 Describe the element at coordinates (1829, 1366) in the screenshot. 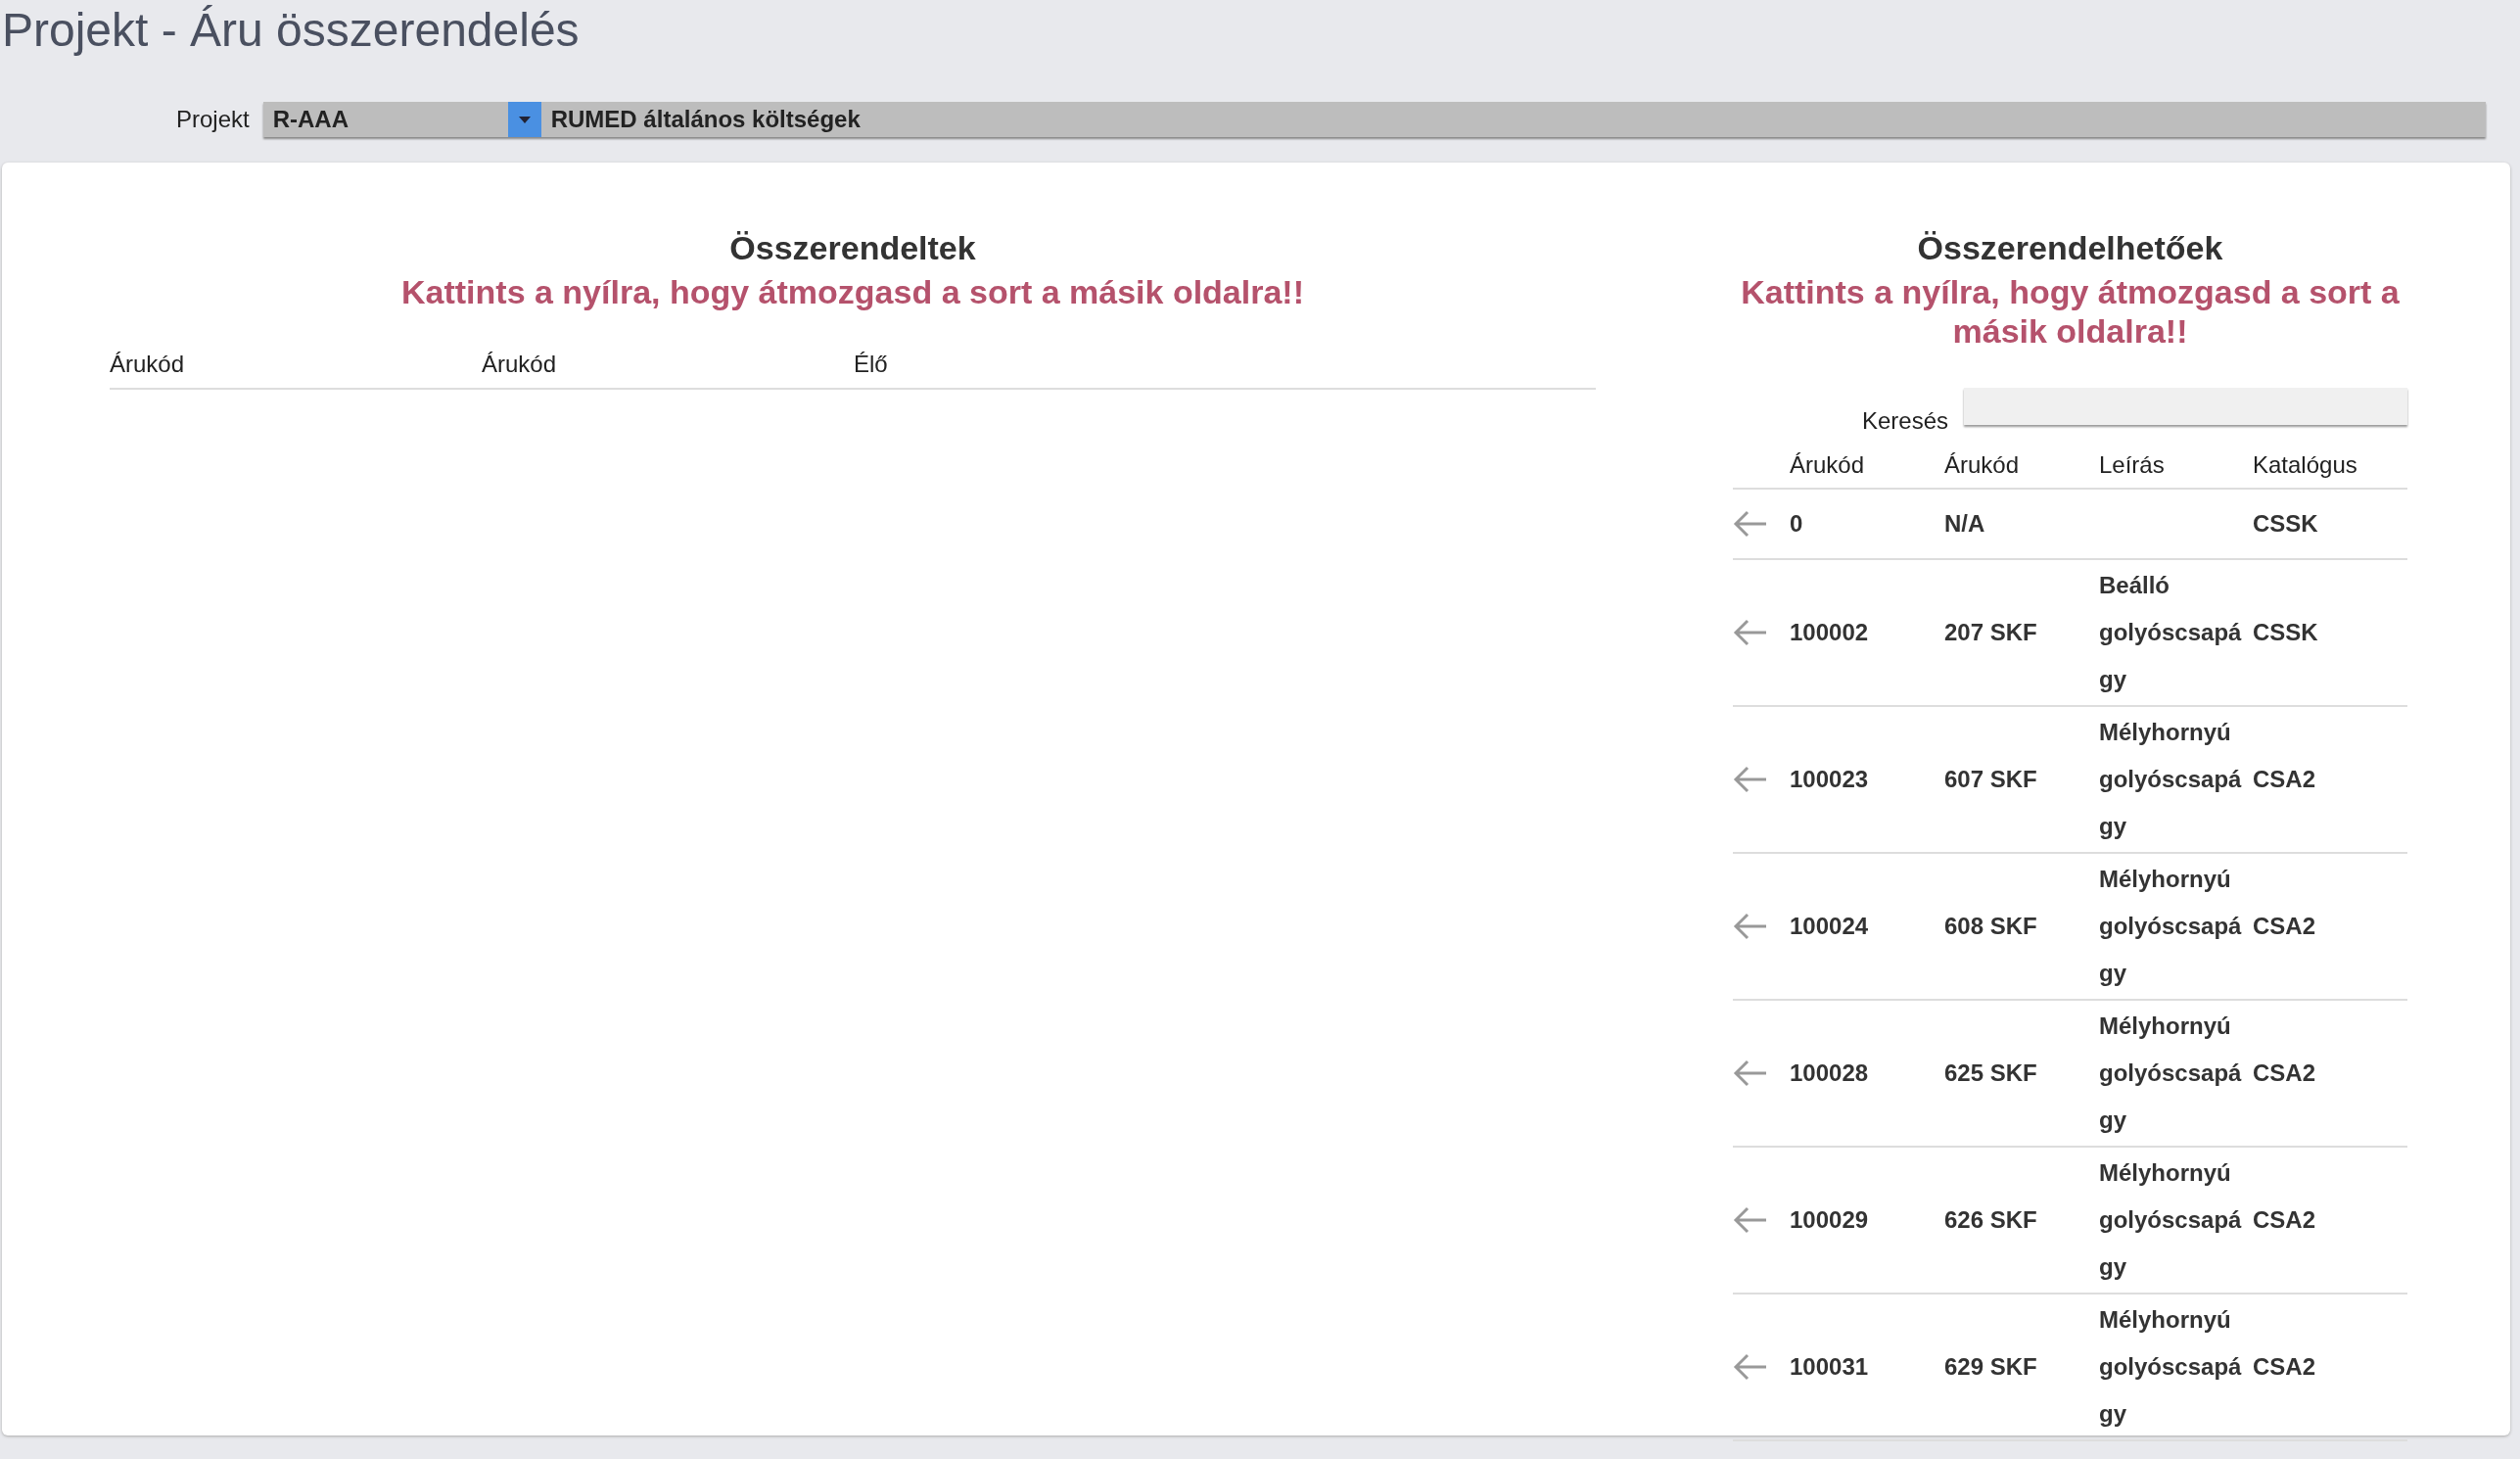

I see `table-cell: 100031` at that location.